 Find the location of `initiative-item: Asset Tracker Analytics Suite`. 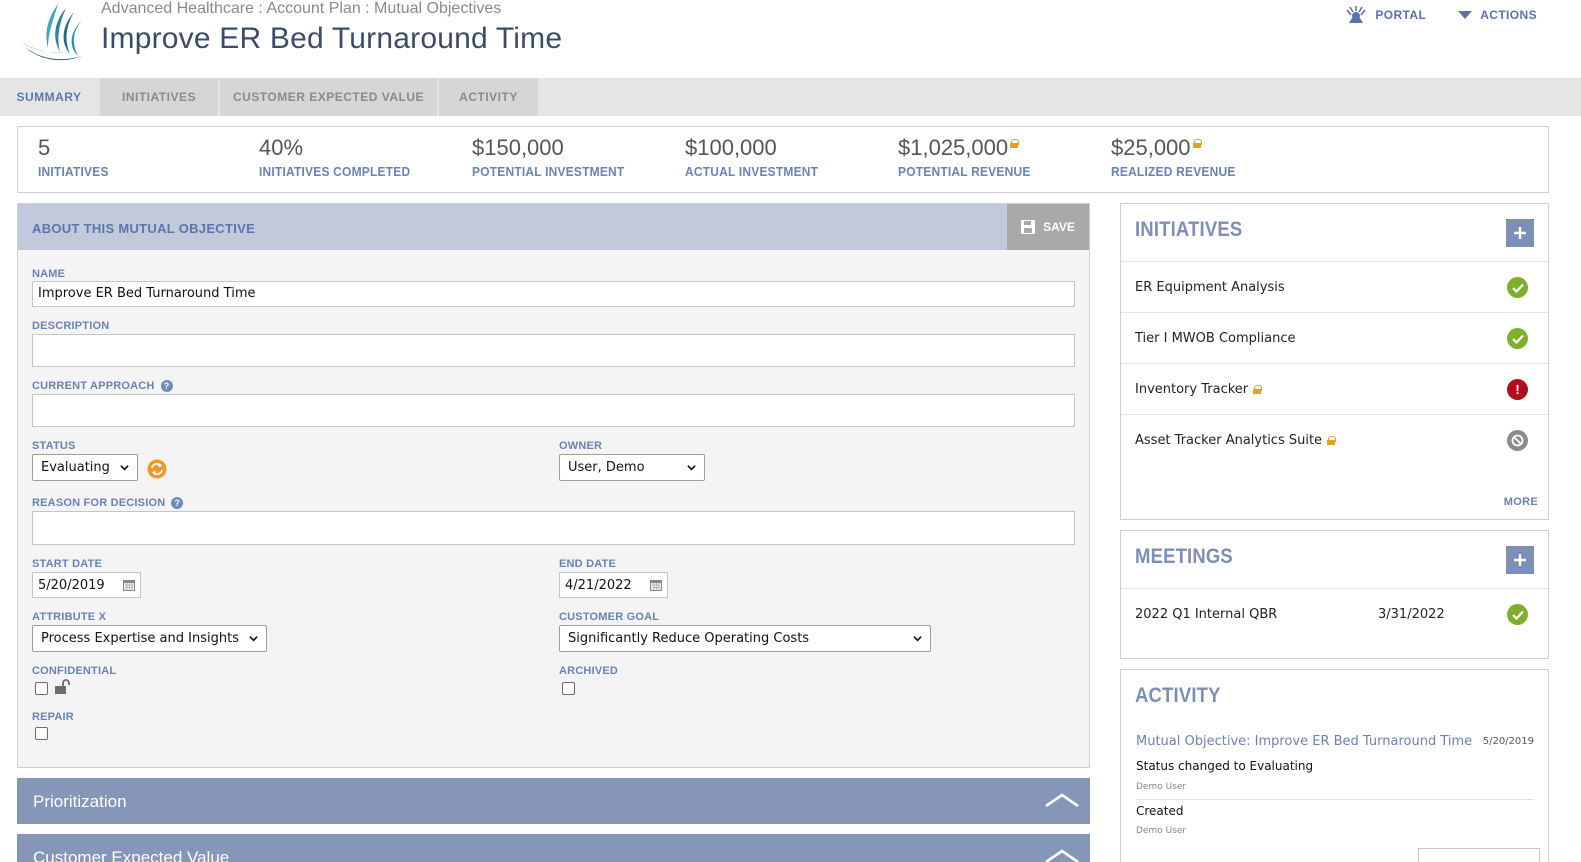

initiative-item: Asset Tracker Analytics Suite is located at coordinates (1334, 439).